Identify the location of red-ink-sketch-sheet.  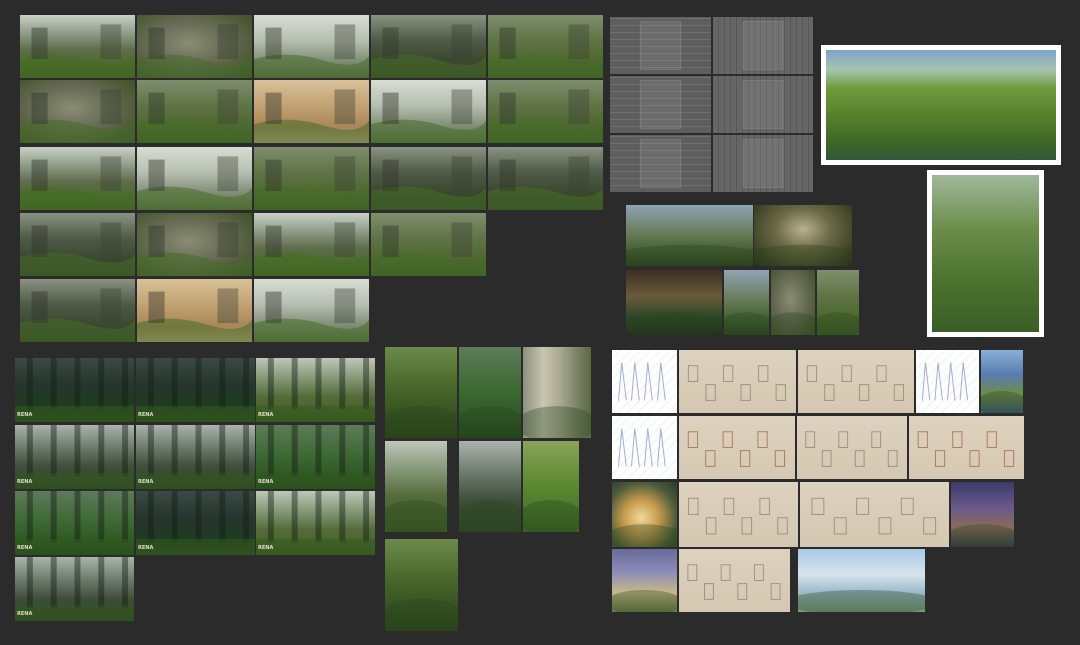
(737, 447).